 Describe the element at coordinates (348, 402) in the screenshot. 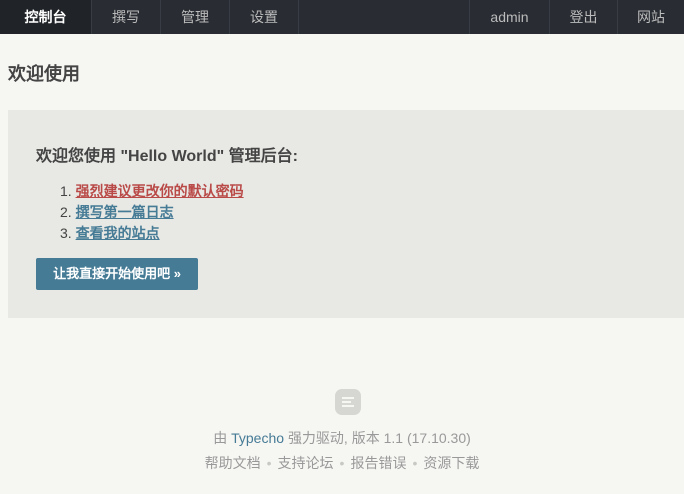

I see `typecho-logo-icon` at that location.